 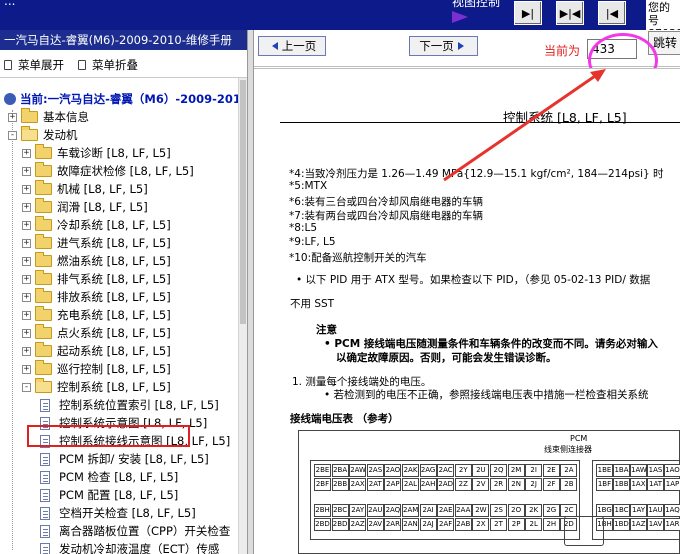 I want to click on connector-pin: 2AK, so click(x=410, y=470).